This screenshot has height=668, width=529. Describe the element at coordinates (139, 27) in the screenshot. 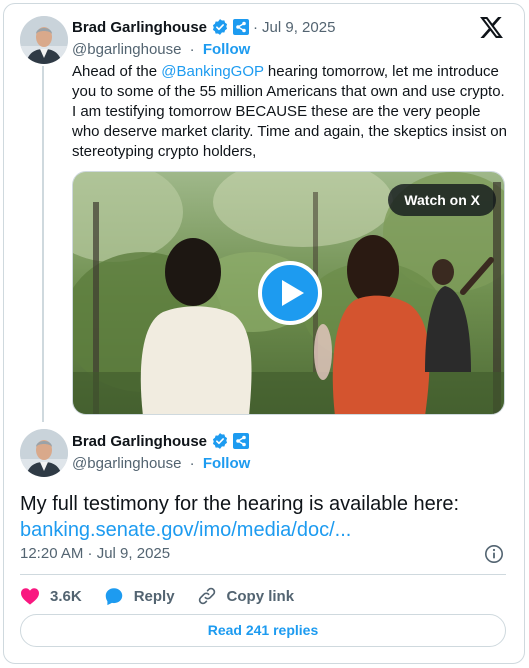

I see `author-display-name: Brad Garlinghouse` at that location.